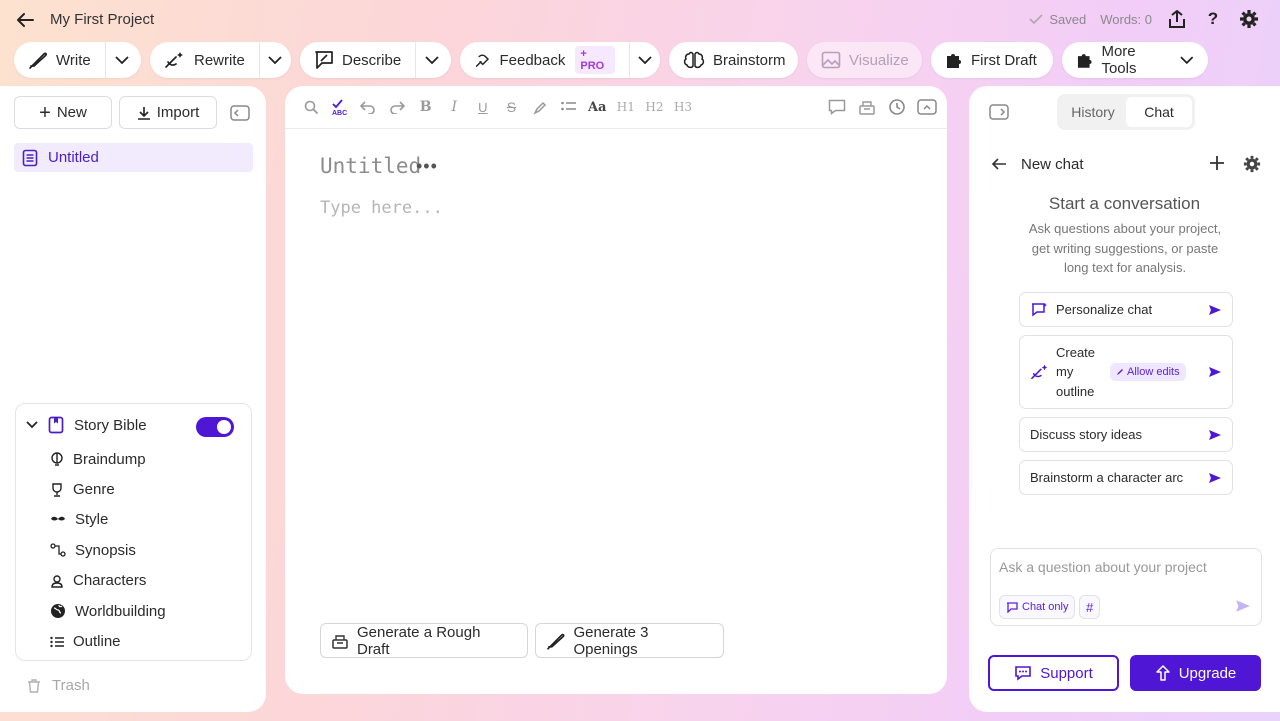  Describe the element at coordinates (1243, 606) in the screenshot. I see `send-message-icon` at that location.